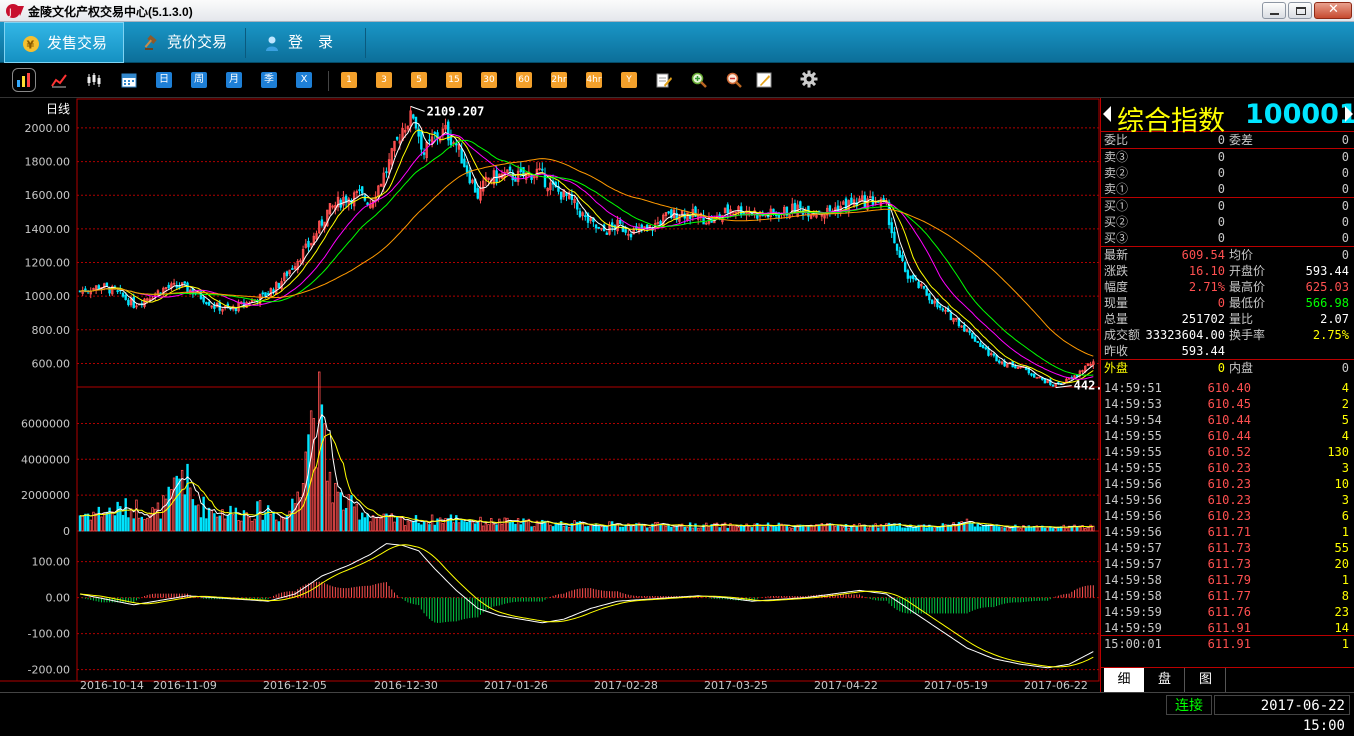  What do you see at coordinates (629, 80) in the screenshot?
I see `period-year-button: Y` at bounding box center [629, 80].